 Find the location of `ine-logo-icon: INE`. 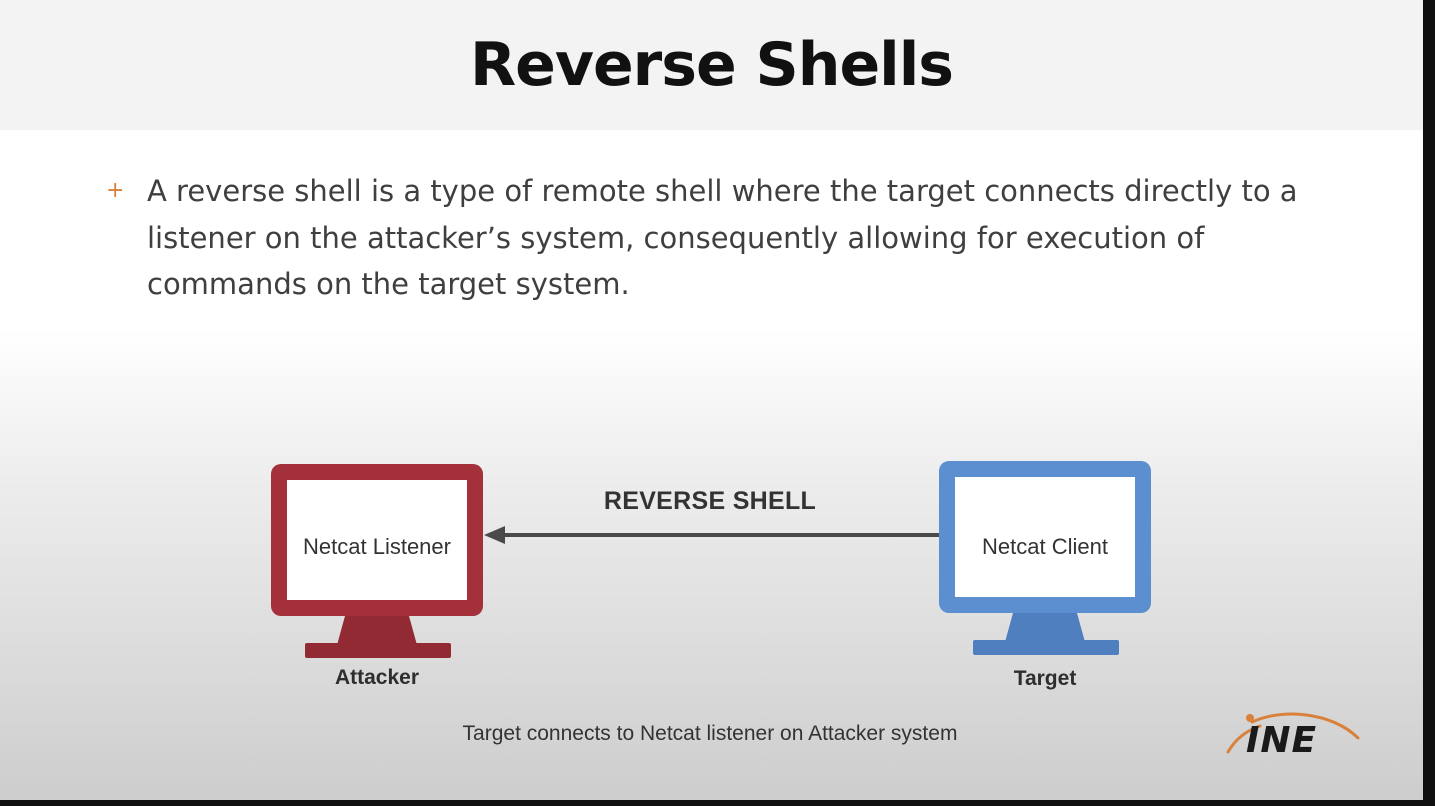

ine-logo-icon: INE is located at coordinates (1293, 736).